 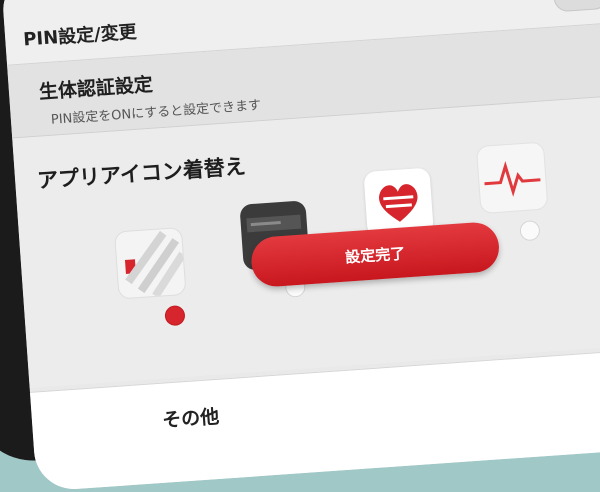 What do you see at coordinates (80, 36) in the screenshot?
I see `pin-settings-label: PIN設定/変更` at bounding box center [80, 36].